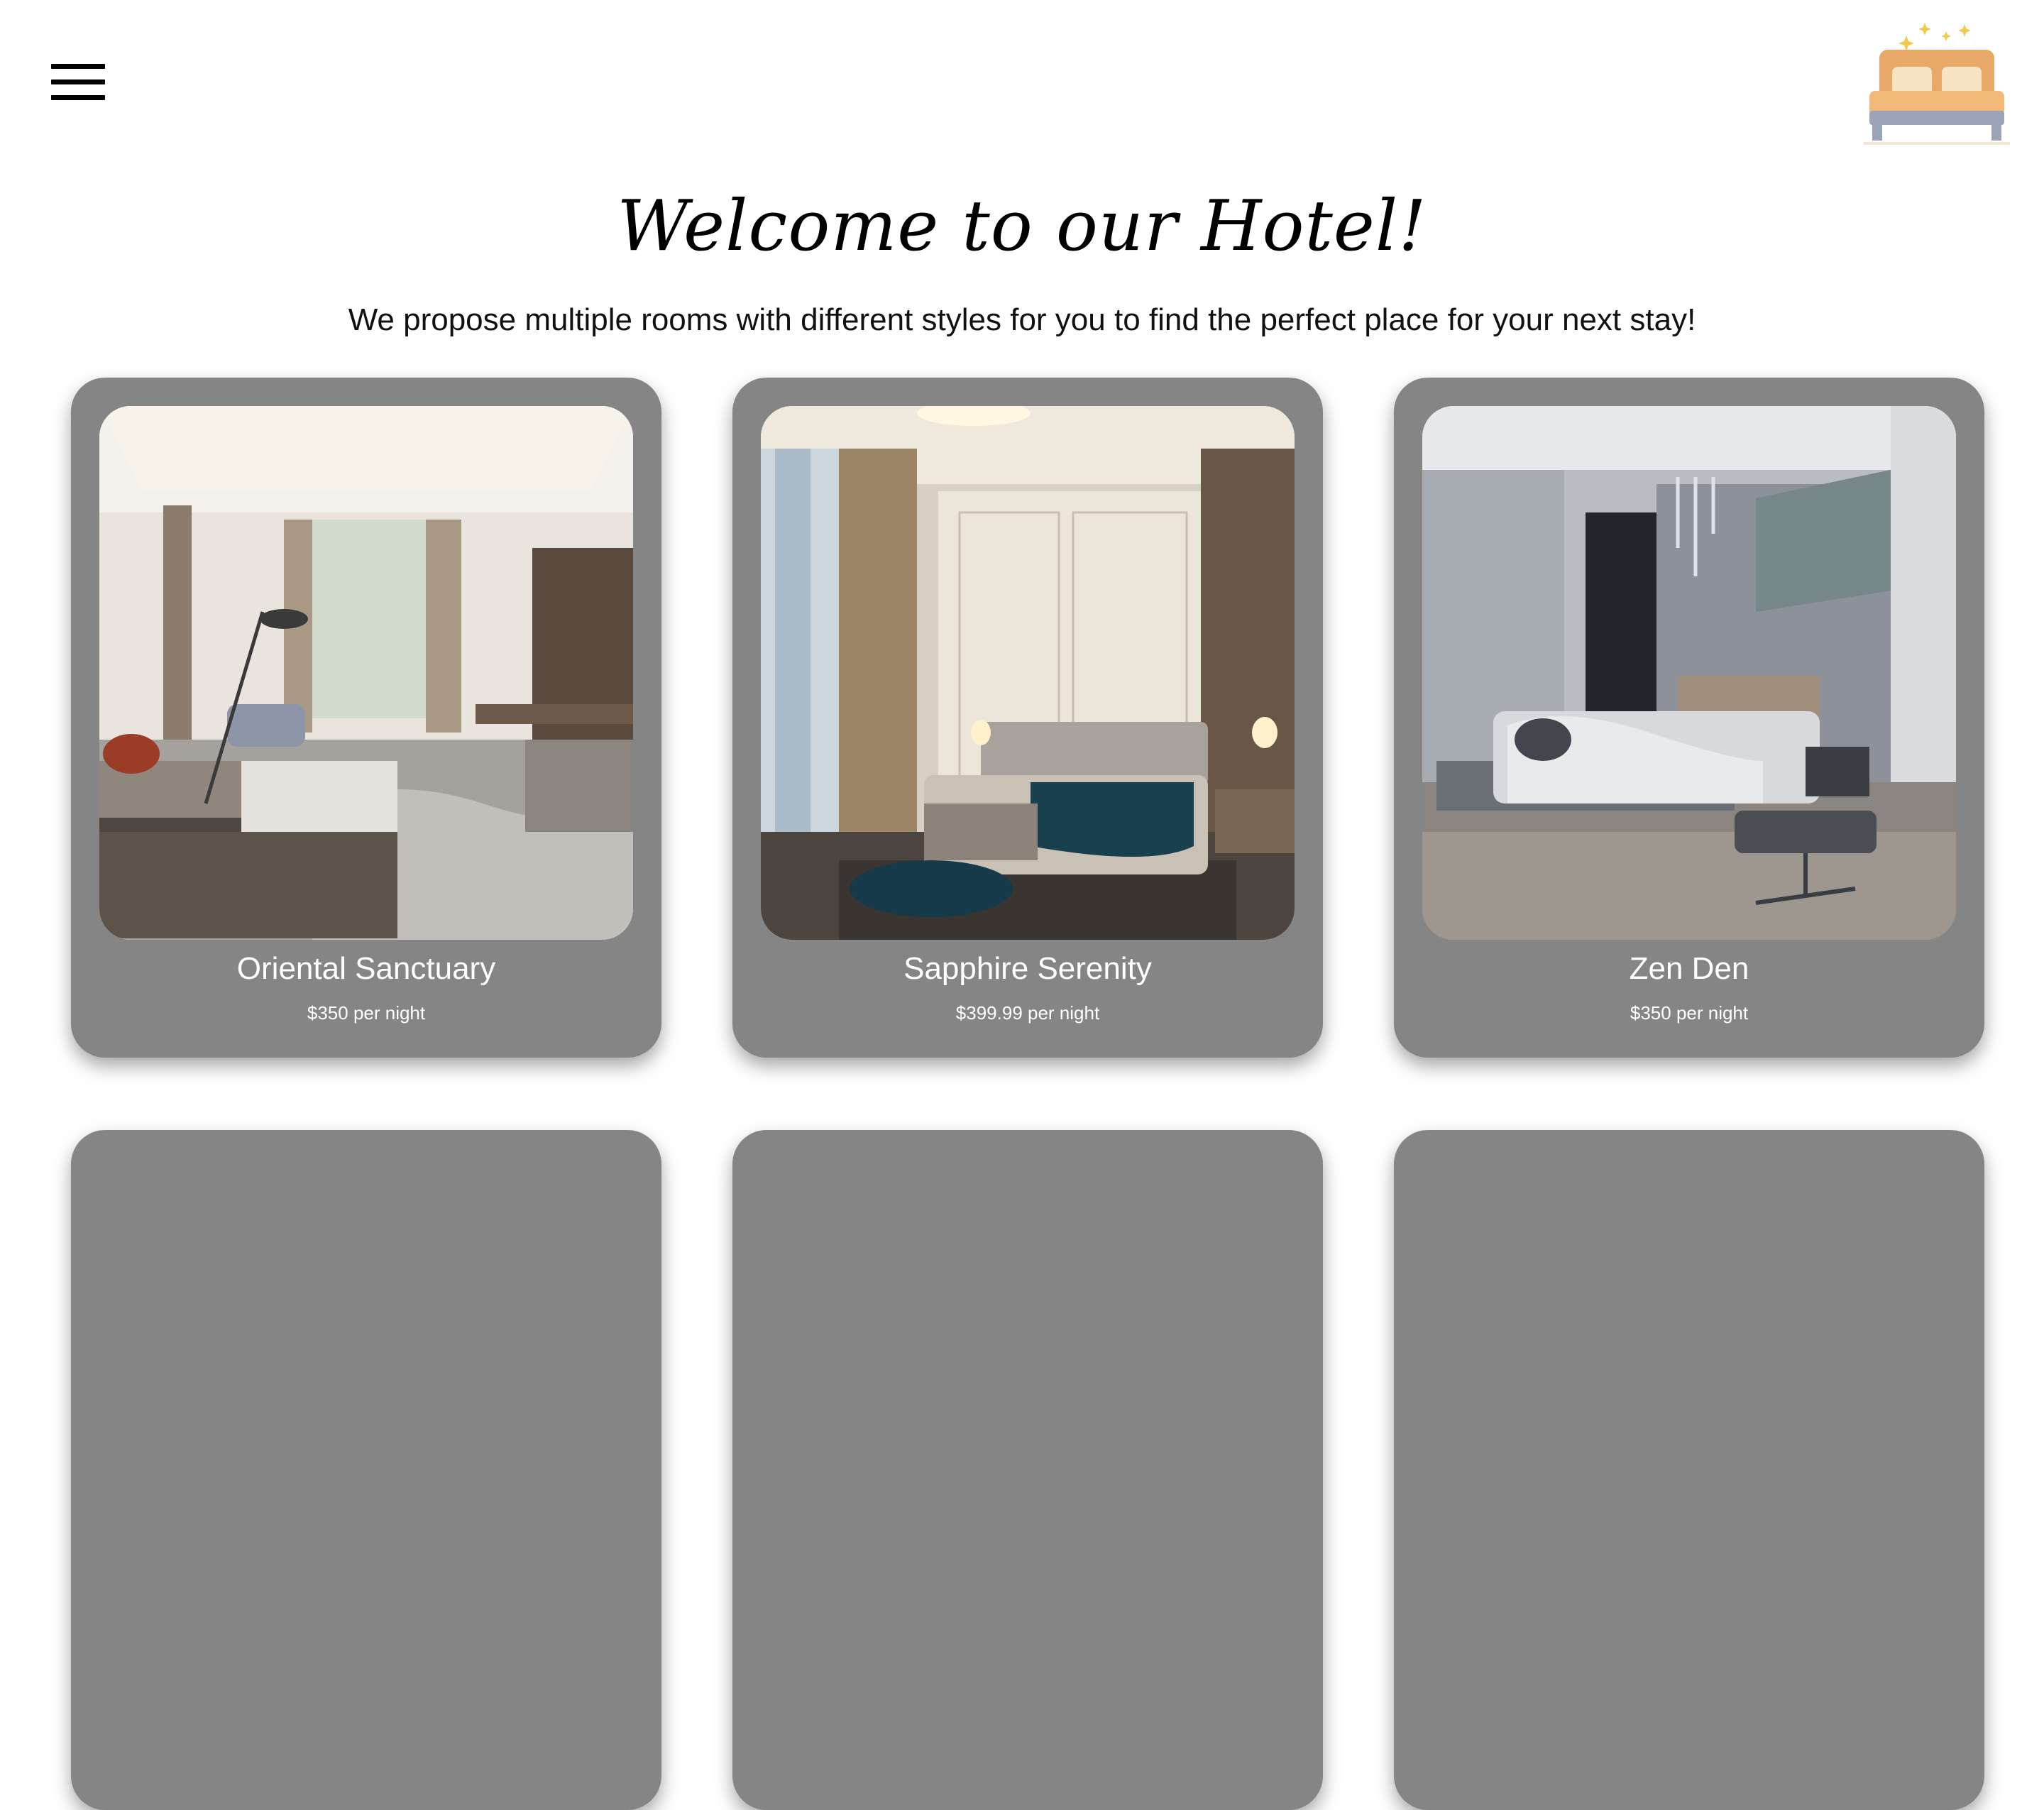 This screenshot has width=2044, height=1810. Describe the element at coordinates (366, 968) in the screenshot. I see `room-name: Oriental Sanctuary` at that location.